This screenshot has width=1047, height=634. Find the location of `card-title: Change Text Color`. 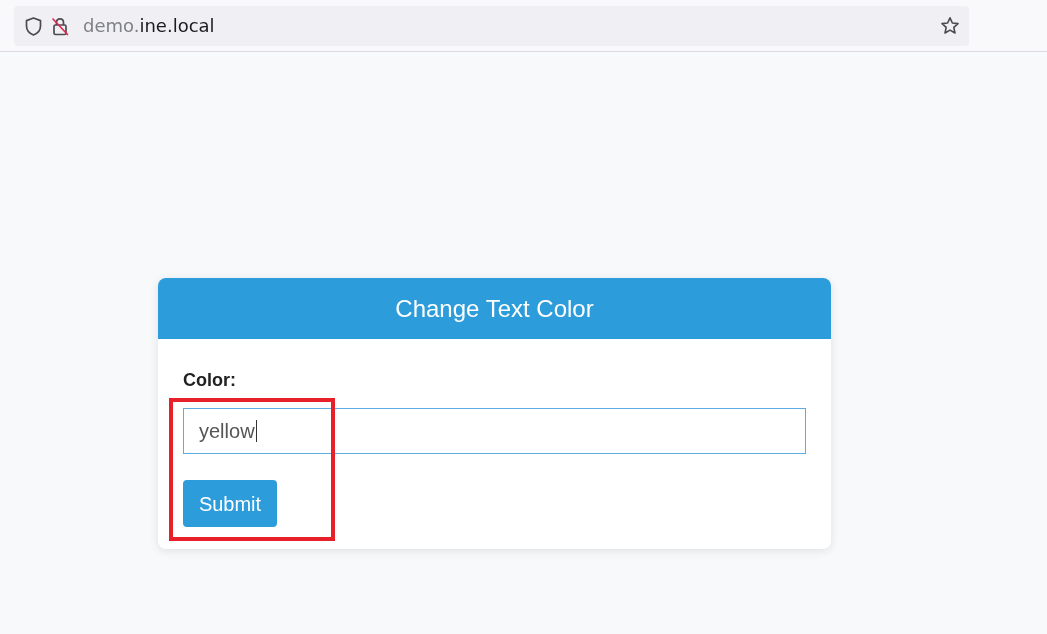

card-title: Change Text Color is located at coordinates (494, 308).